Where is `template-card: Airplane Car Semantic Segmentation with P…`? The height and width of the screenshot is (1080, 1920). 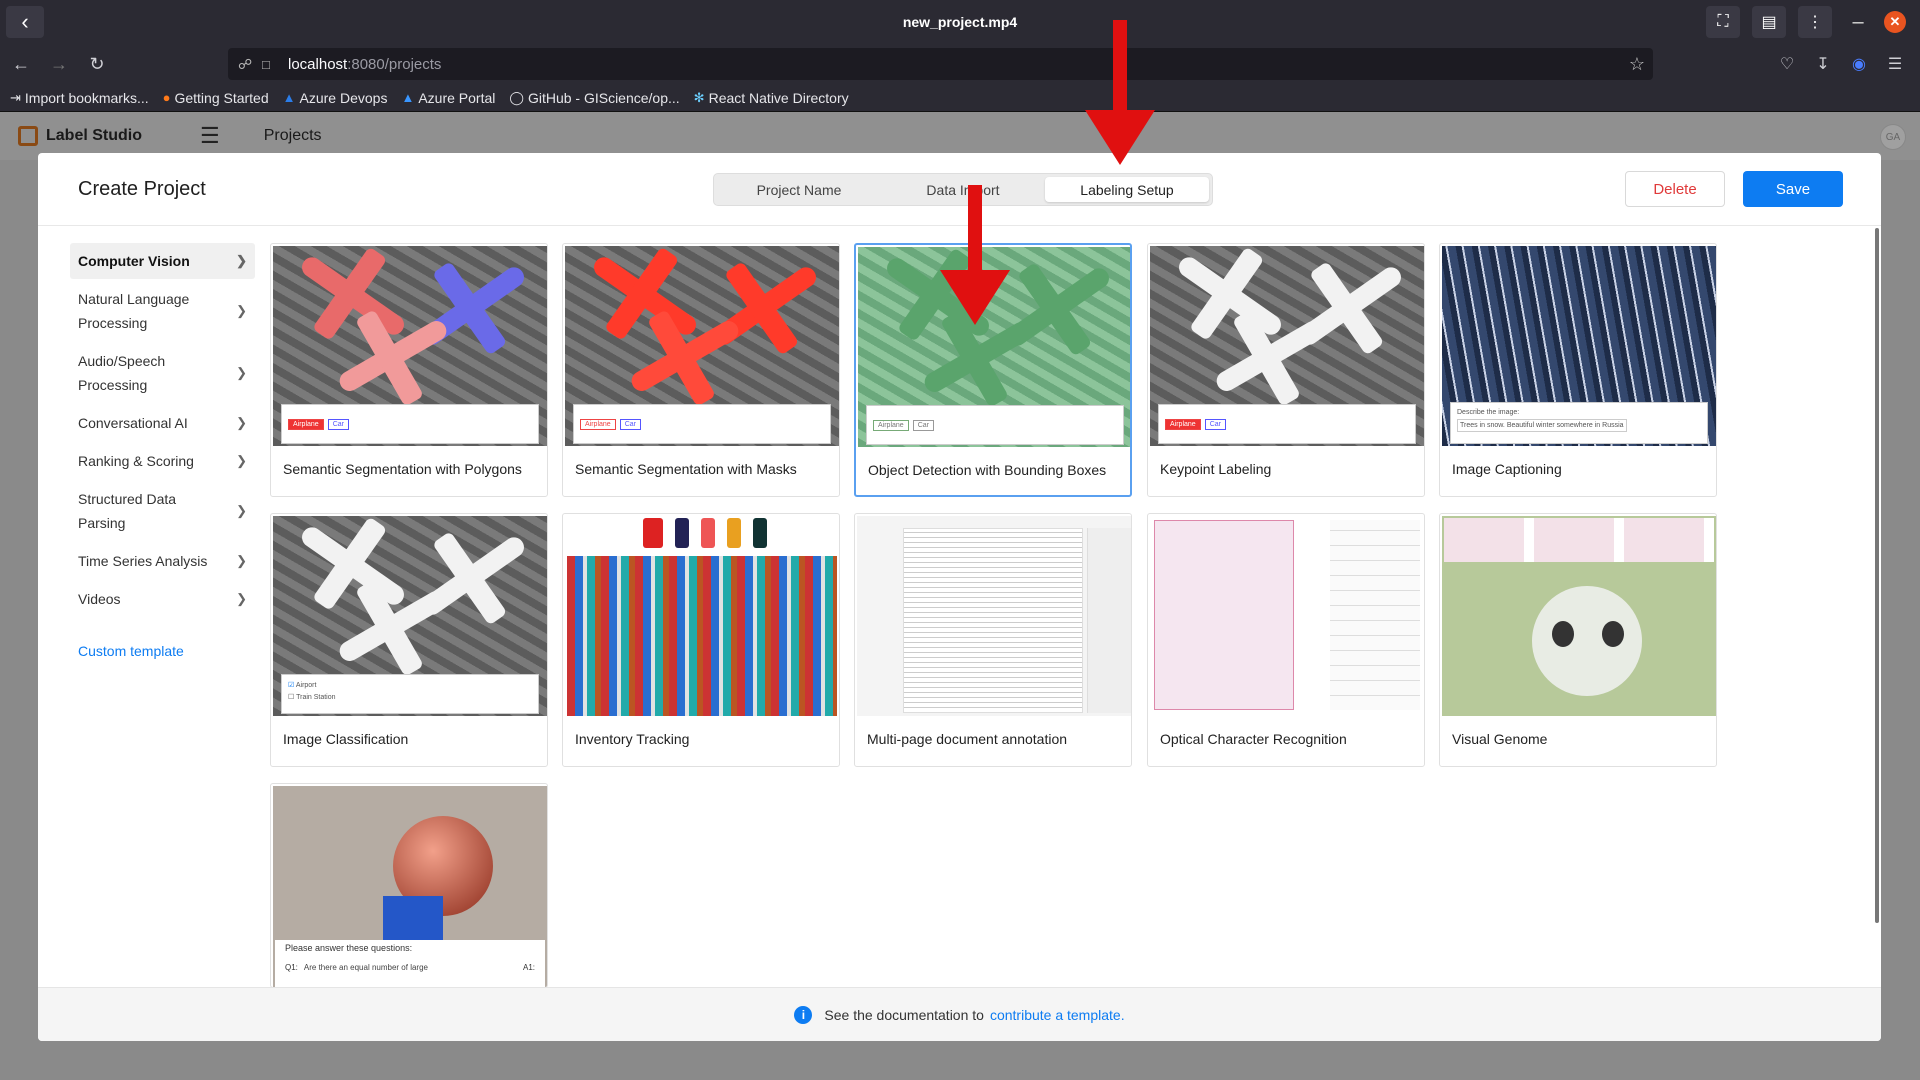
template-card: Airplane Car Semantic Segmentation with P… is located at coordinates (409, 370).